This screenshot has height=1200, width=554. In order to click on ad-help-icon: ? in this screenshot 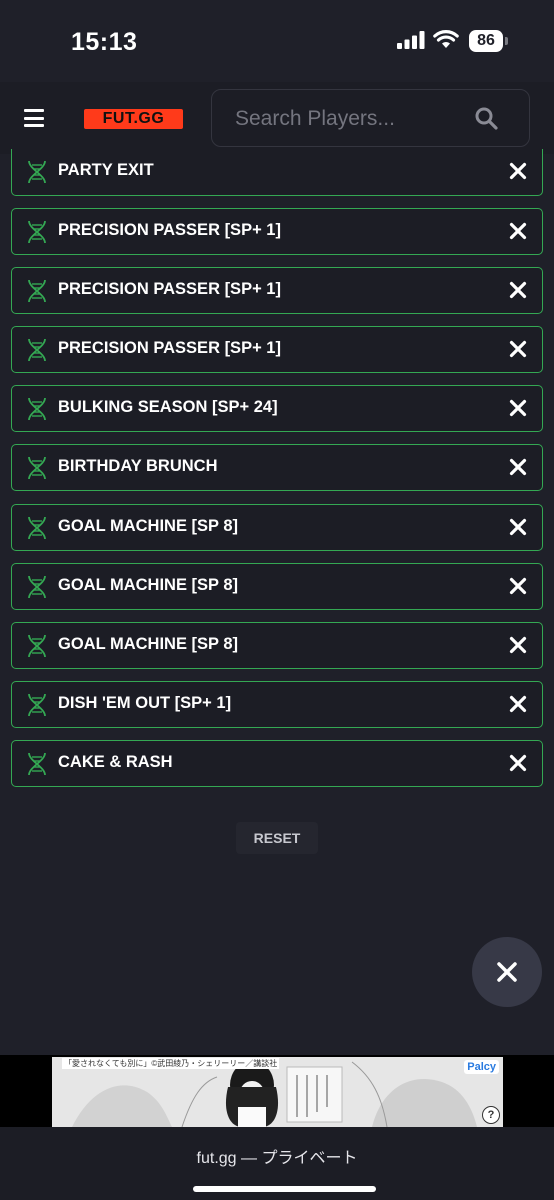, I will do `click(491, 1115)`.